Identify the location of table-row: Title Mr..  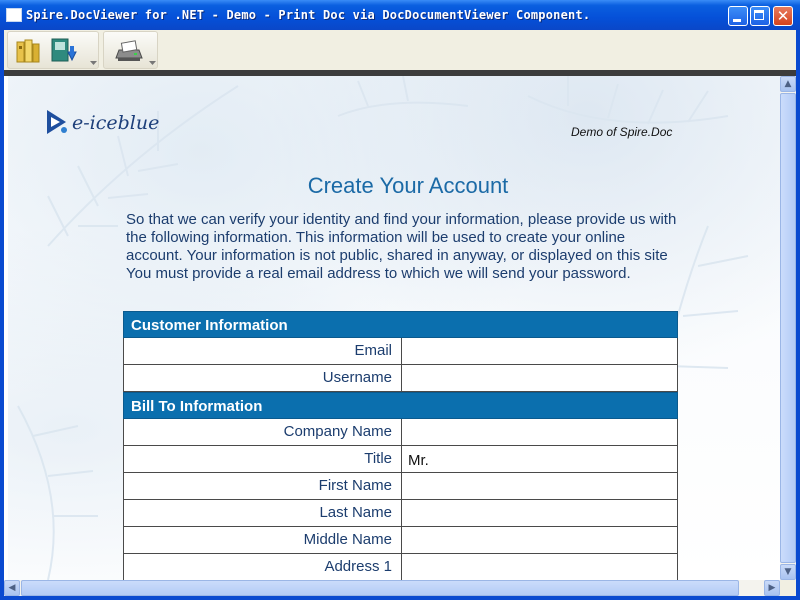
(400, 459).